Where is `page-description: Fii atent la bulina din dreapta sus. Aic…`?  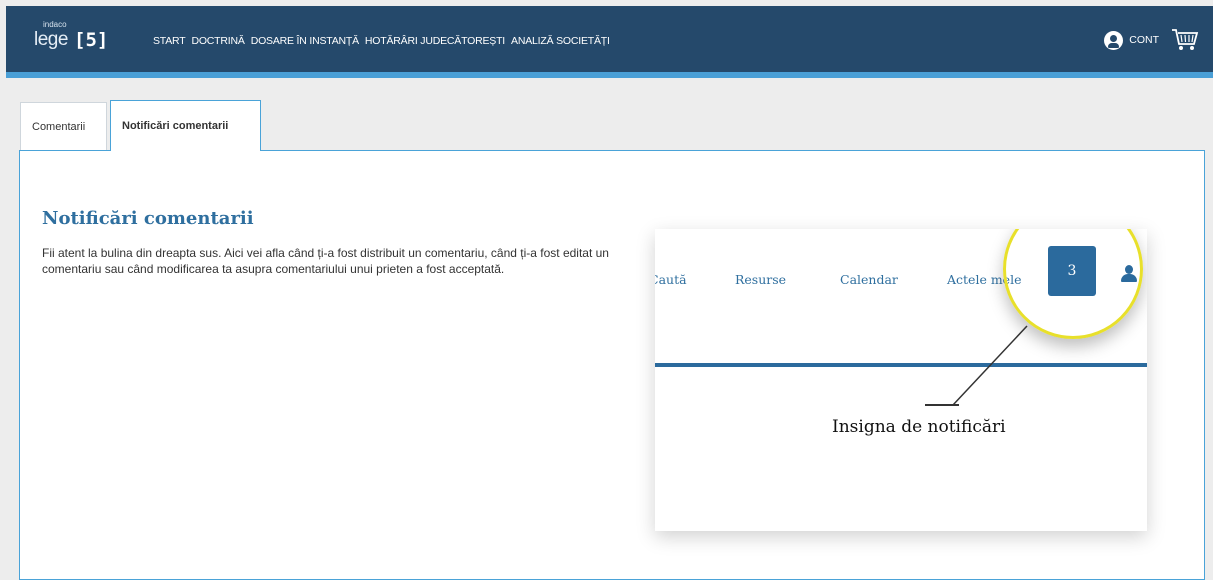 page-description: Fii atent la bulina din dreapta sus. Aic… is located at coordinates (325, 261).